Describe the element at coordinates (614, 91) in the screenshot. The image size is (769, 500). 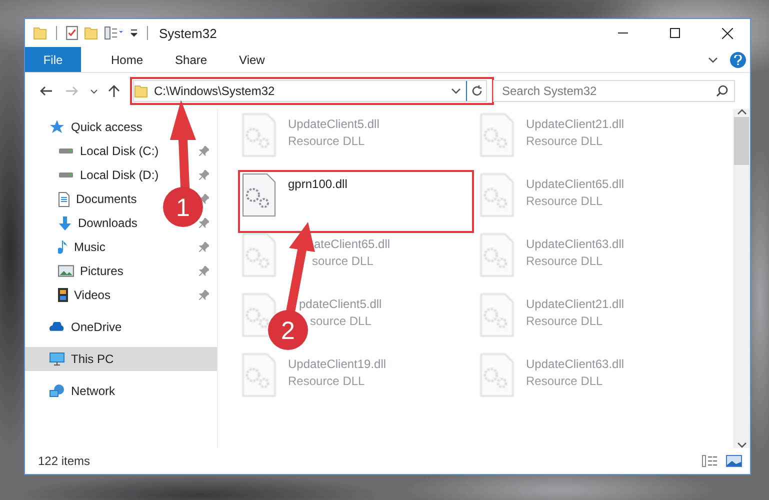
I see `search-field: Search System32` at that location.